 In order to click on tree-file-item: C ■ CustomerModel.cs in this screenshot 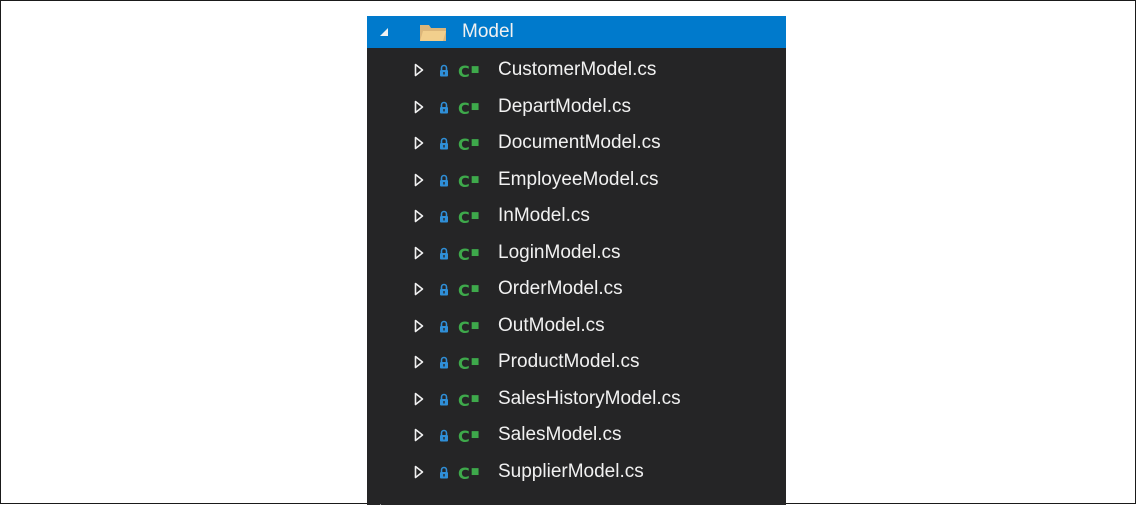, I will do `click(576, 70)`.